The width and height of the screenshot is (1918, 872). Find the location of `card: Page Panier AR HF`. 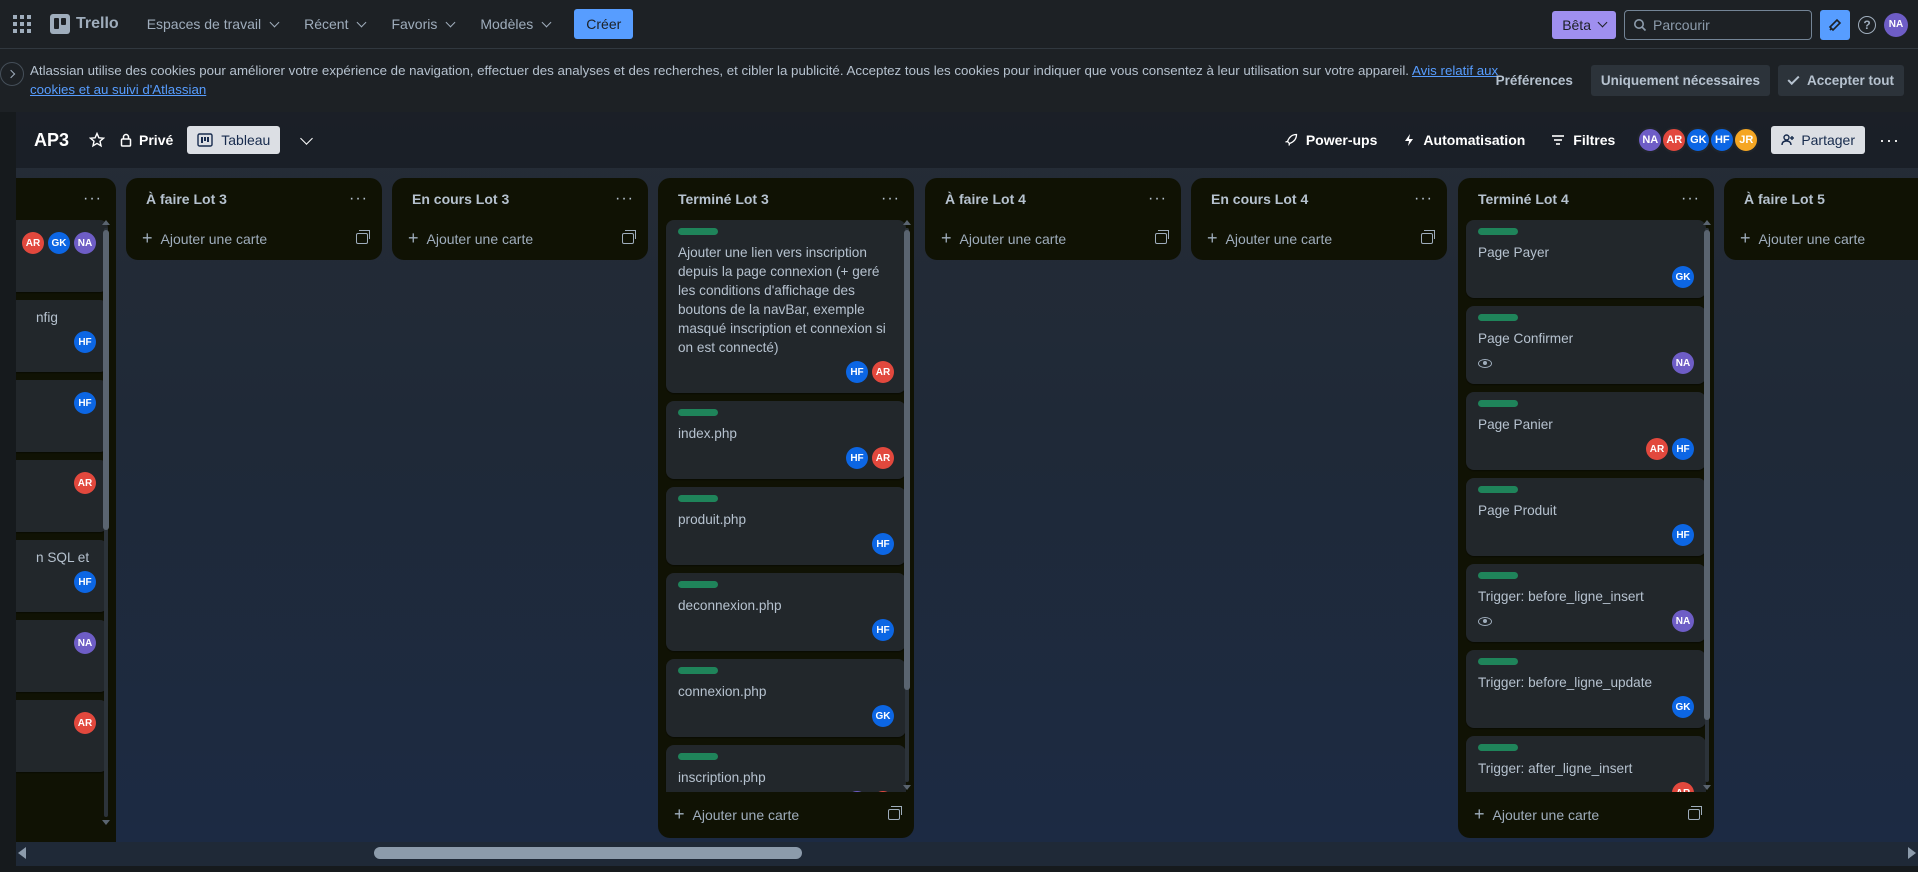

card: Page Panier AR HF is located at coordinates (1586, 431).